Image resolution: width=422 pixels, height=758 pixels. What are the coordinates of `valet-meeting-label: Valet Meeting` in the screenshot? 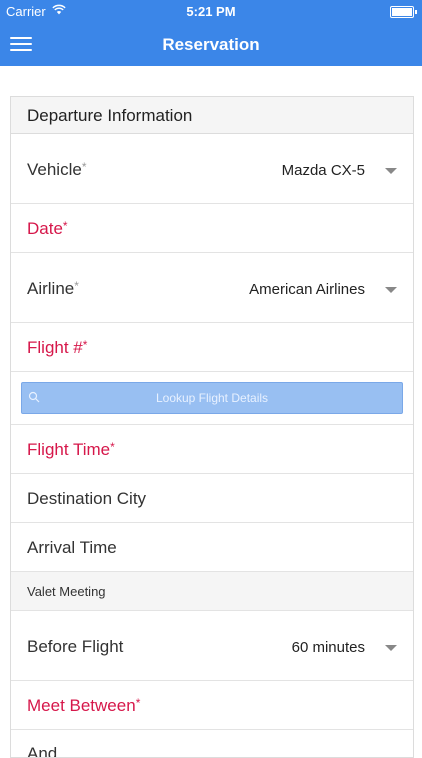 It's located at (66, 591).